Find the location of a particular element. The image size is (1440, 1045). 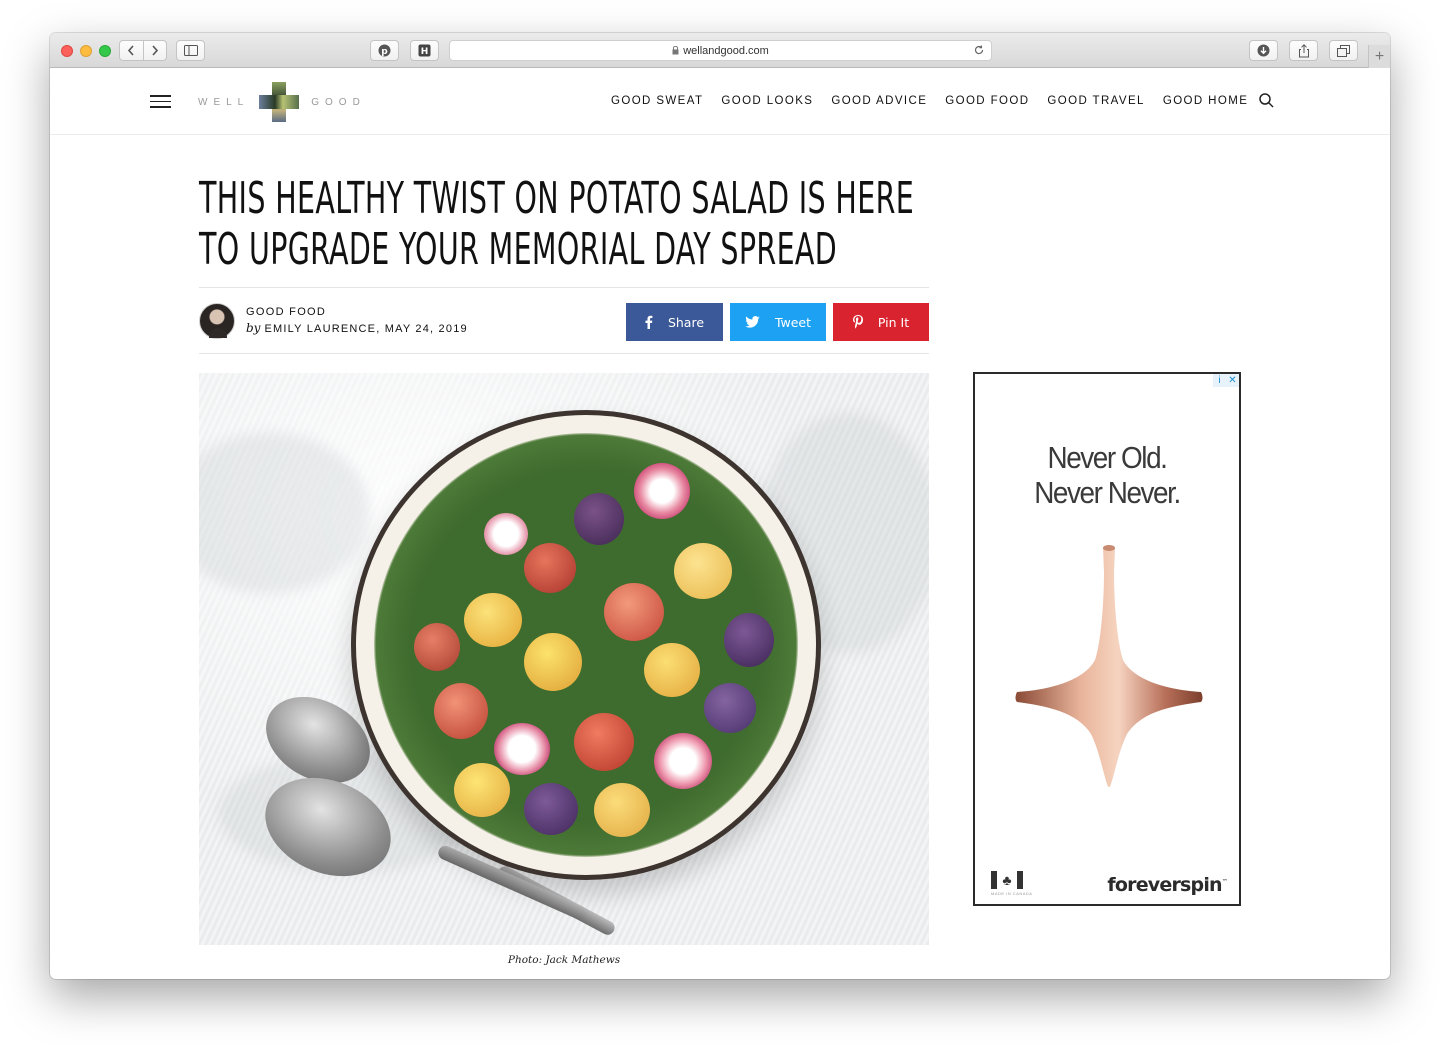

share-icon is located at coordinates (1303, 50).